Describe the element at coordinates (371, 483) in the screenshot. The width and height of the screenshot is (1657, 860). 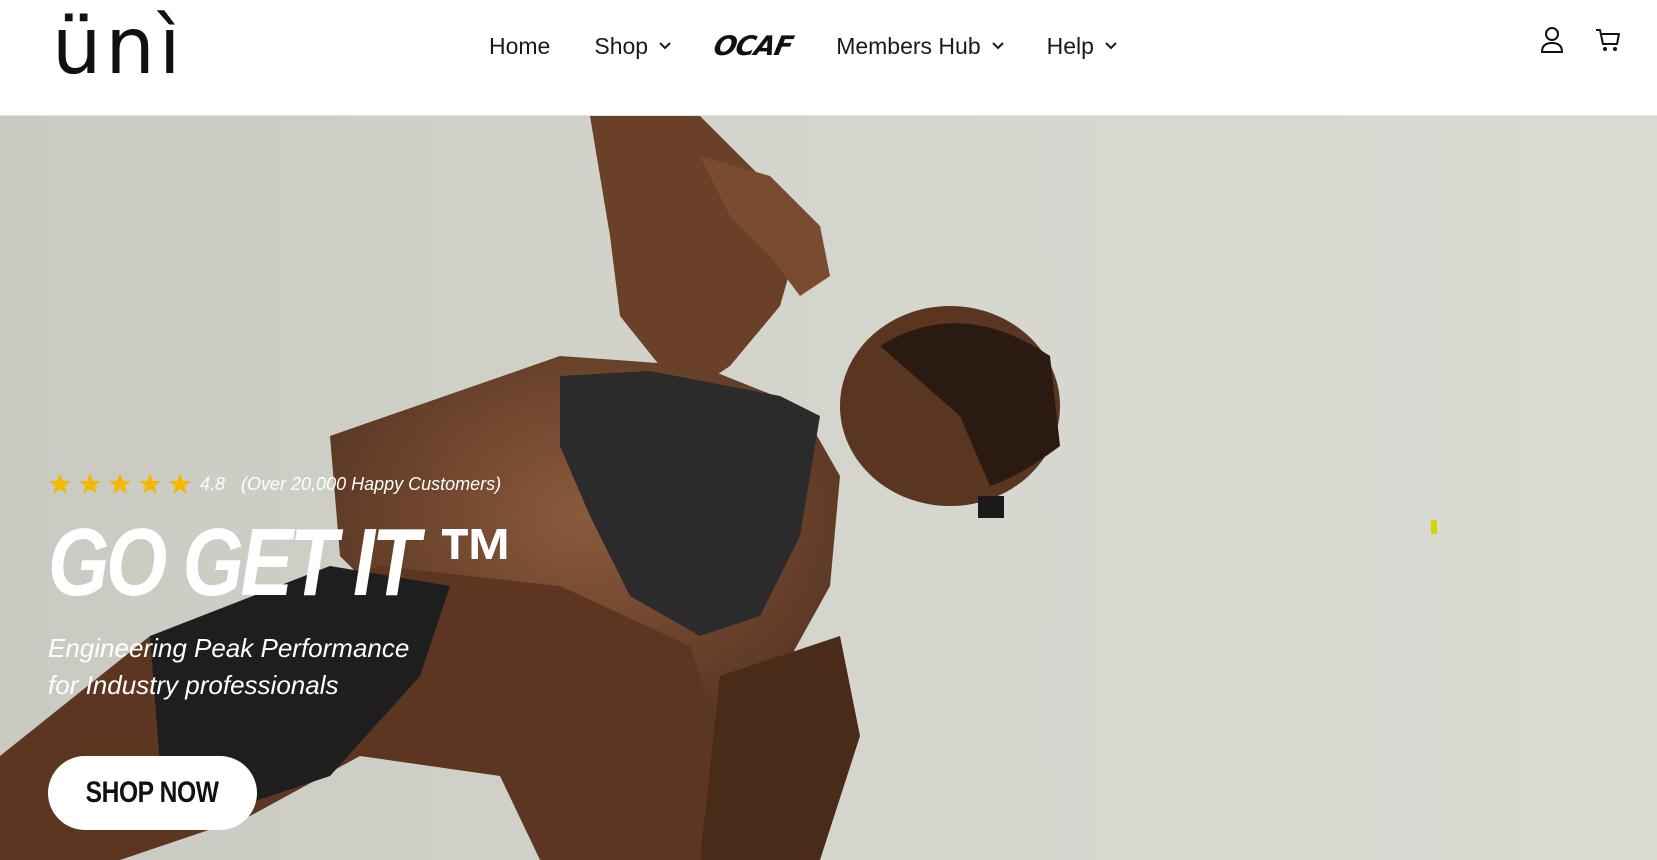
I see `rating-note: (Over 20,000 Happy Customers)` at that location.